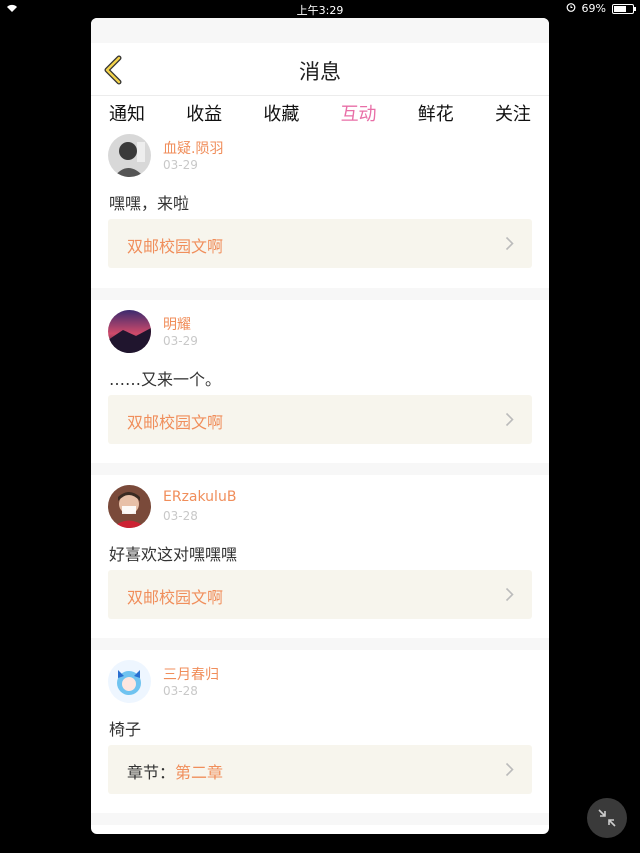 The image size is (640, 853). Describe the element at coordinates (165, 379) in the screenshot. I see `message-text: ……又来一个。` at that location.